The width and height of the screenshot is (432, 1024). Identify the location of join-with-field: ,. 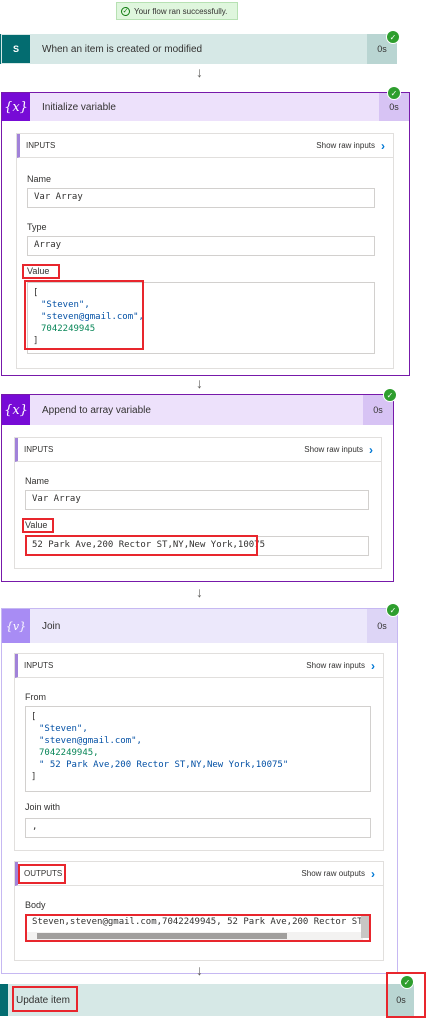
(198, 828).